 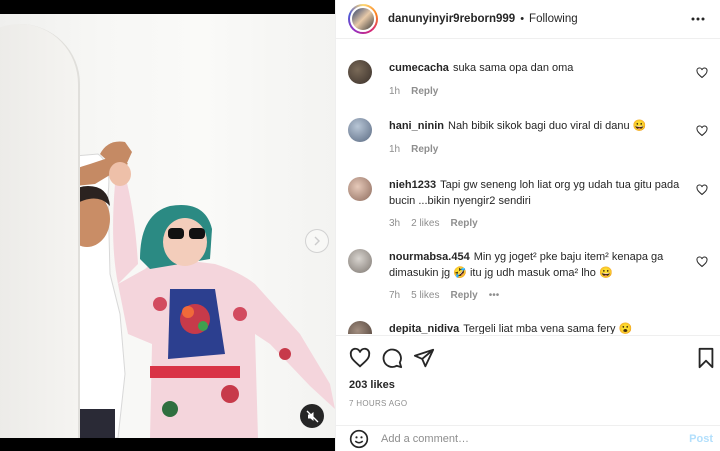 I want to click on comment-meta: 3h 2 likes Reply, so click(x=439, y=223).